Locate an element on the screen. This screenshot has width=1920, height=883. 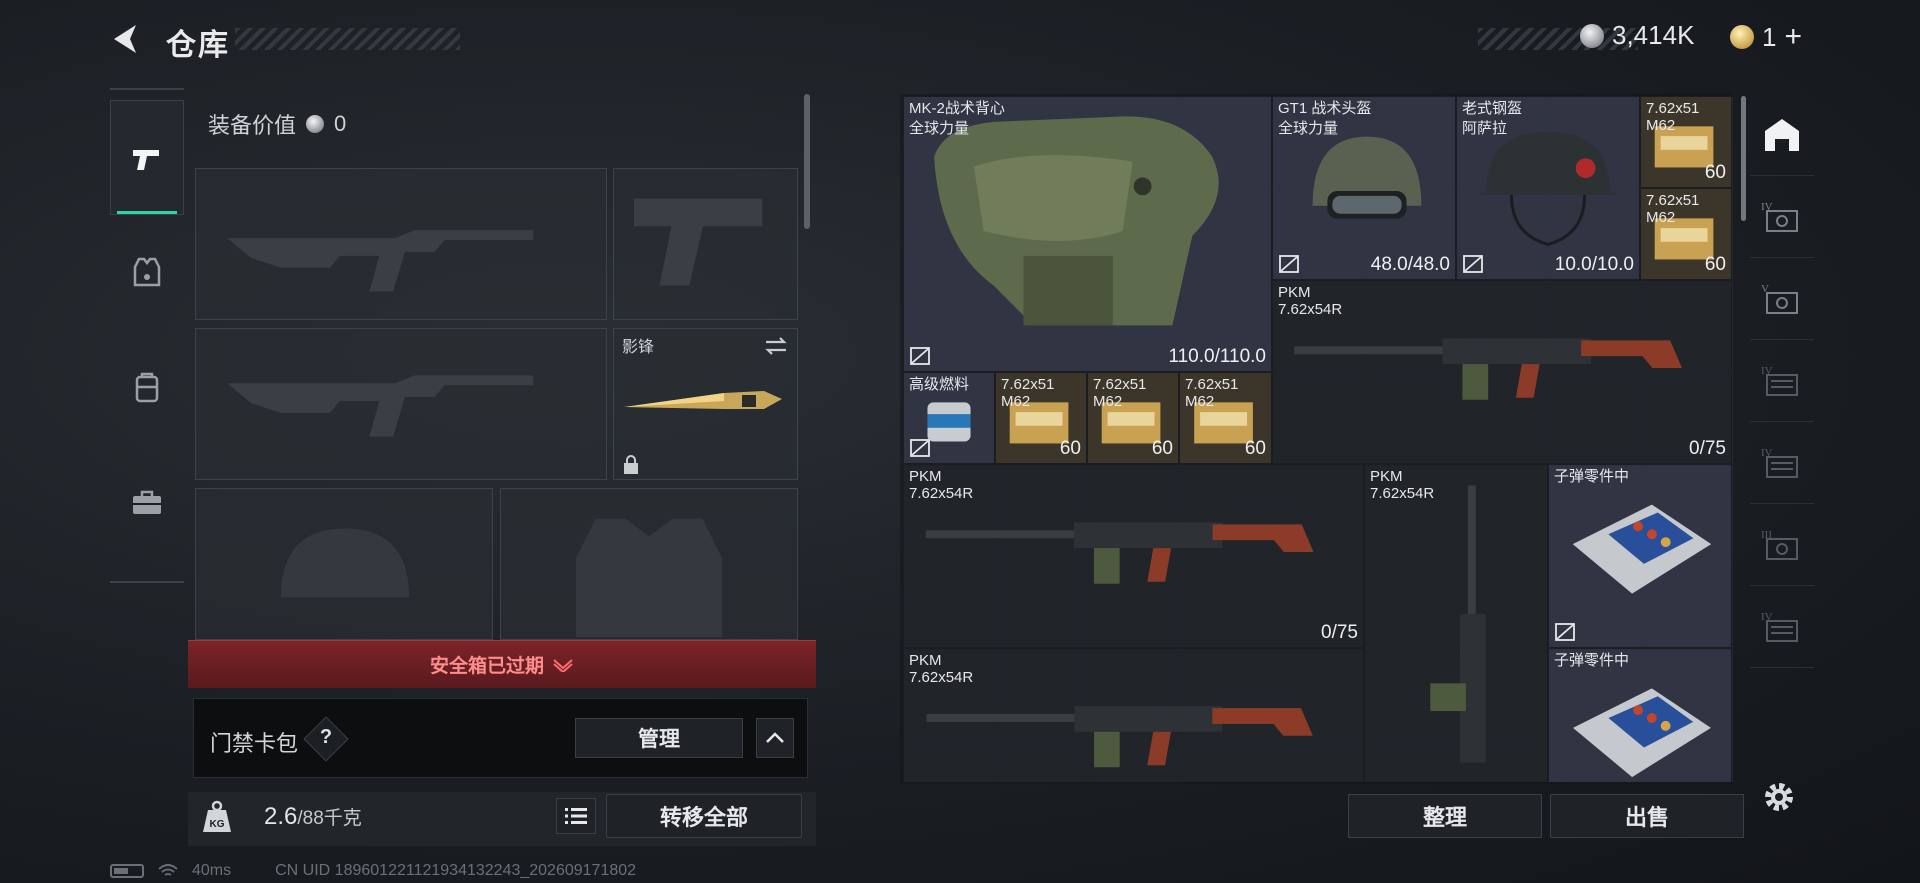
equip-value-label: 装备价值 is located at coordinates (252, 125).